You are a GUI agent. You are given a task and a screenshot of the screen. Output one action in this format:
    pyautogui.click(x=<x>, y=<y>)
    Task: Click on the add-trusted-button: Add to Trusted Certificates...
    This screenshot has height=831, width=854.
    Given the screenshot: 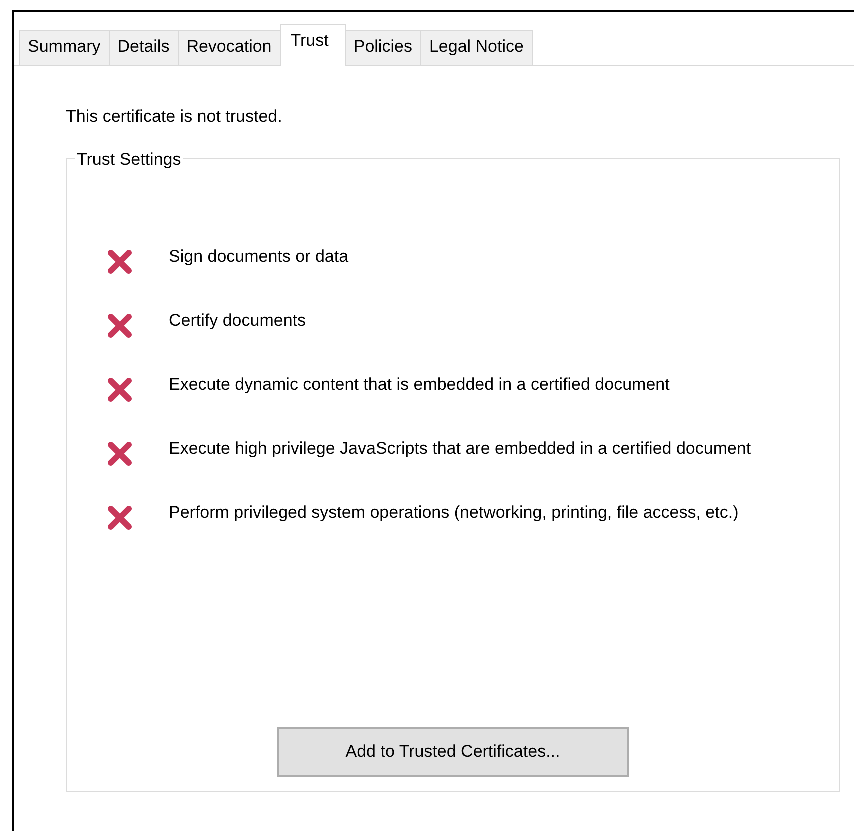 What is the action you would take?
    pyautogui.click(x=453, y=751)
    